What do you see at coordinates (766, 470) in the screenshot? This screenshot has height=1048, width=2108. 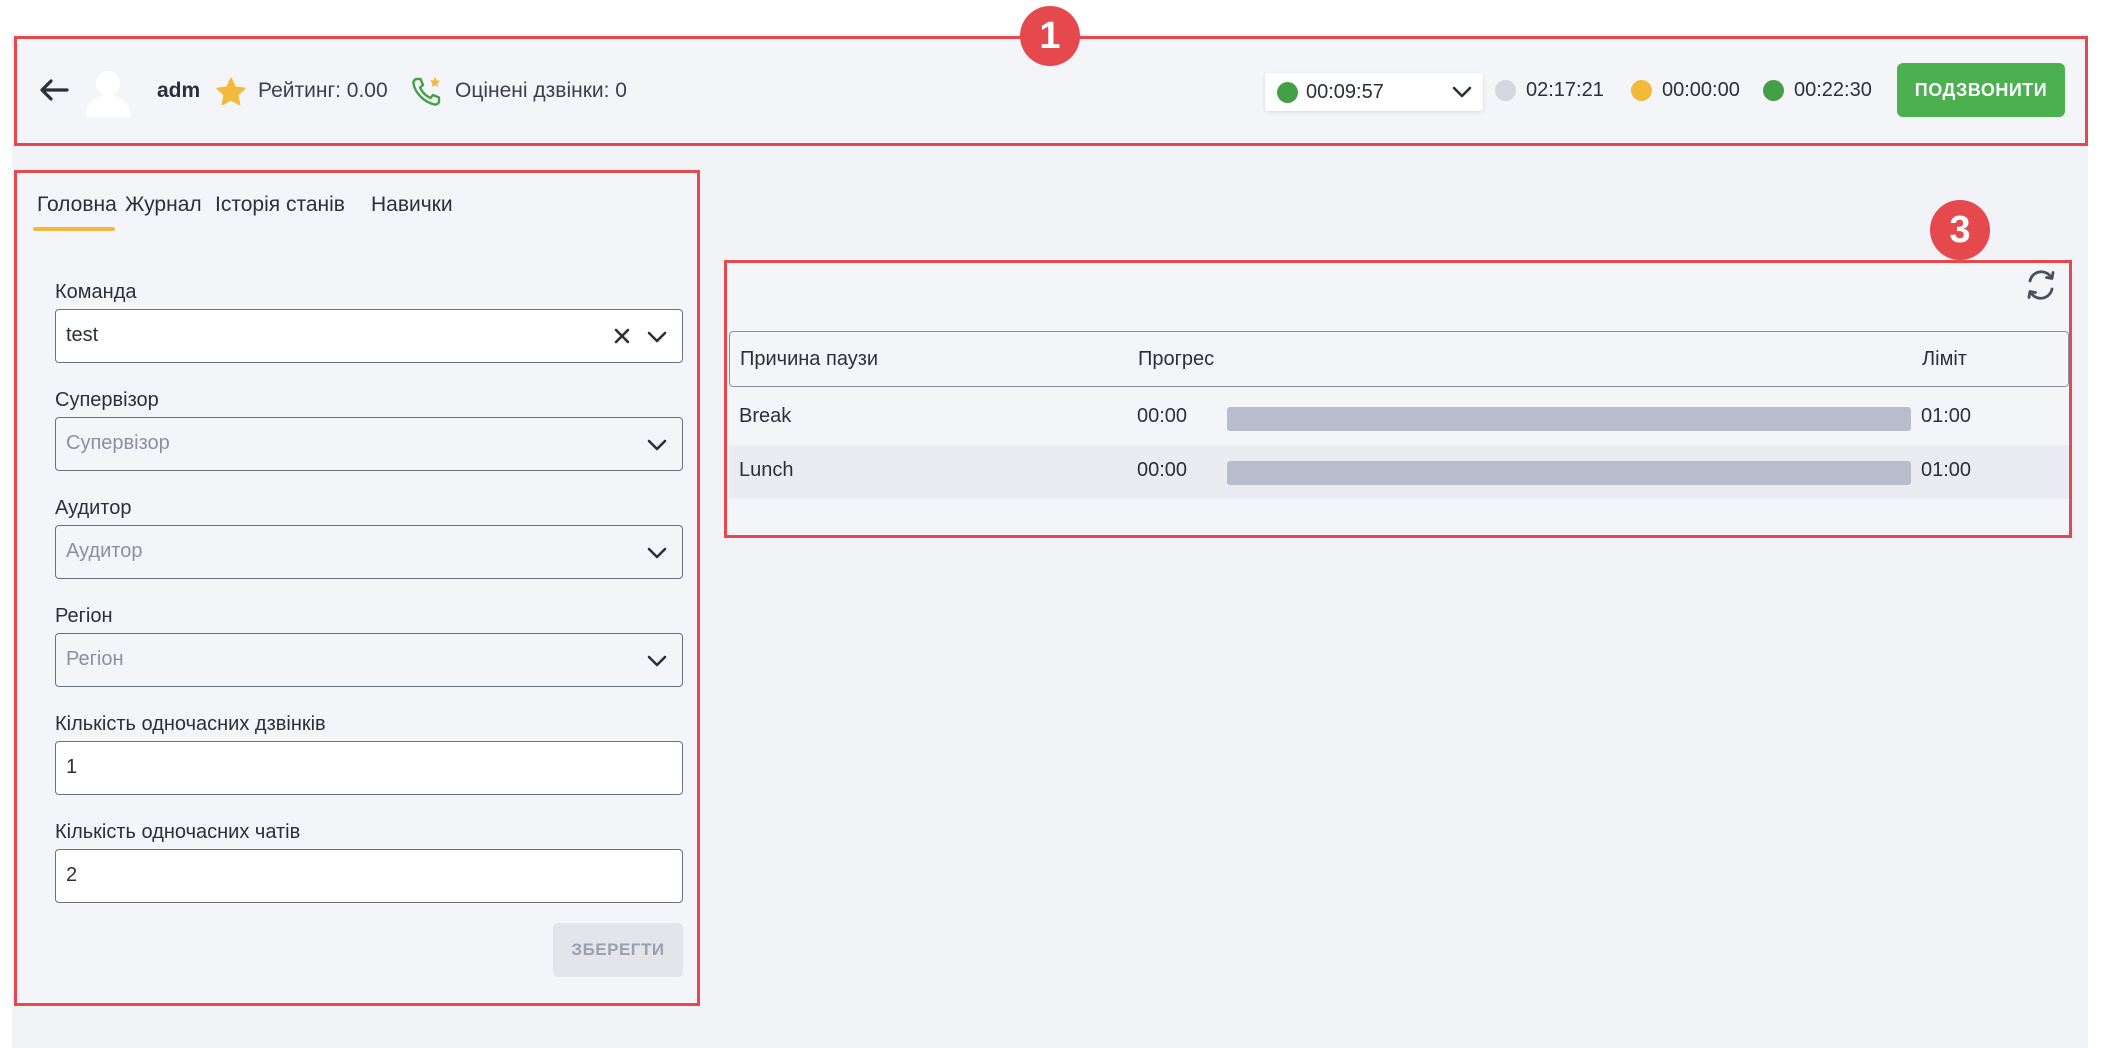 I see `pause-reason: Lunch` at bounding box center [766, 470].